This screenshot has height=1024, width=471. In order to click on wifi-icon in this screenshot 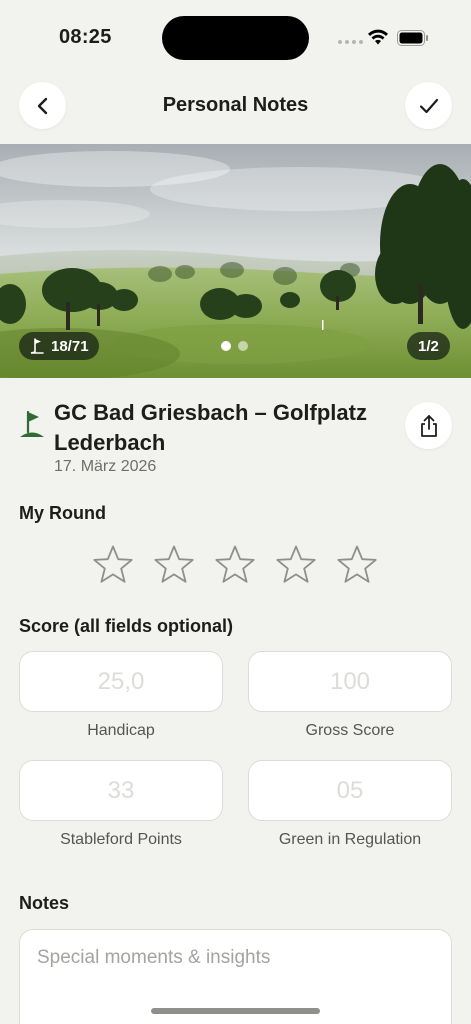, I will do `click(378, 37)`.